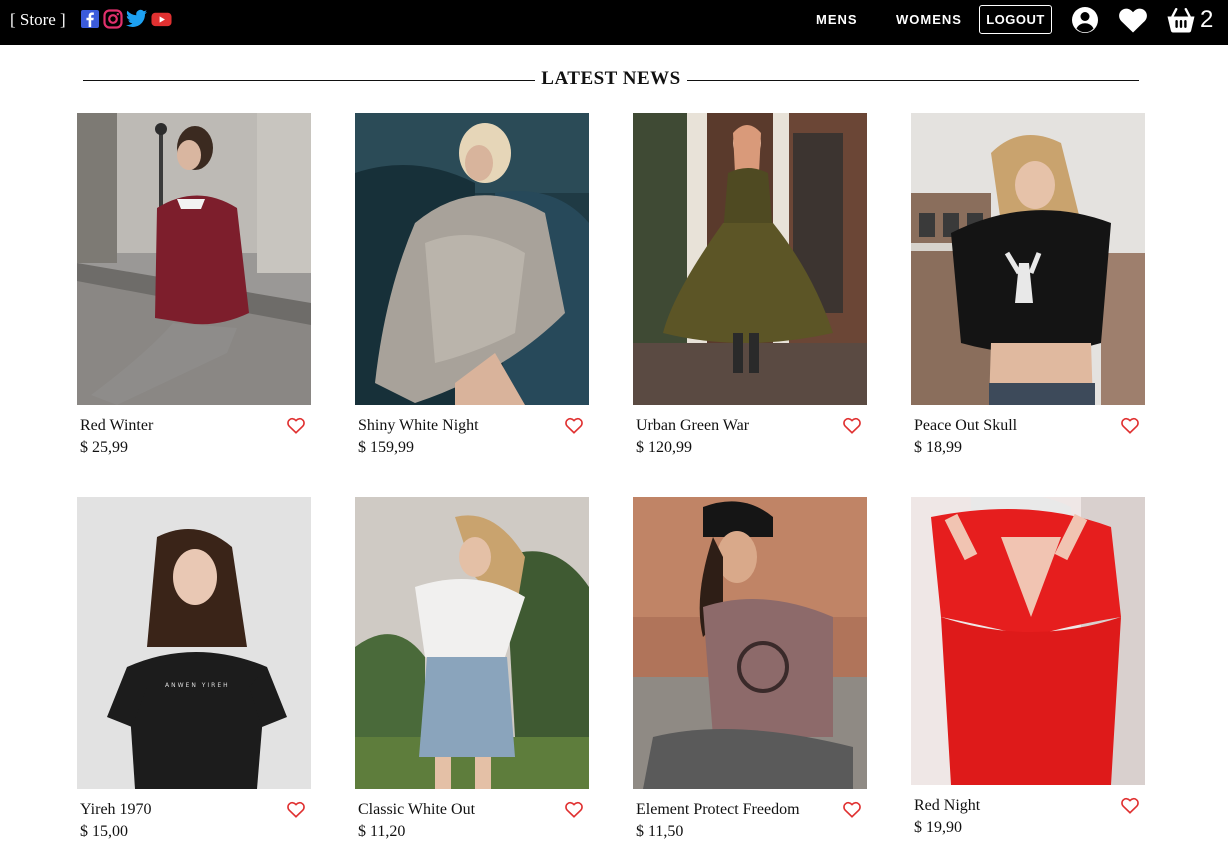  What do you see at coordinates (1206, 20) in the screenshot?
I see `cart-count-badge: 2` at bounding box center [1206, 20].